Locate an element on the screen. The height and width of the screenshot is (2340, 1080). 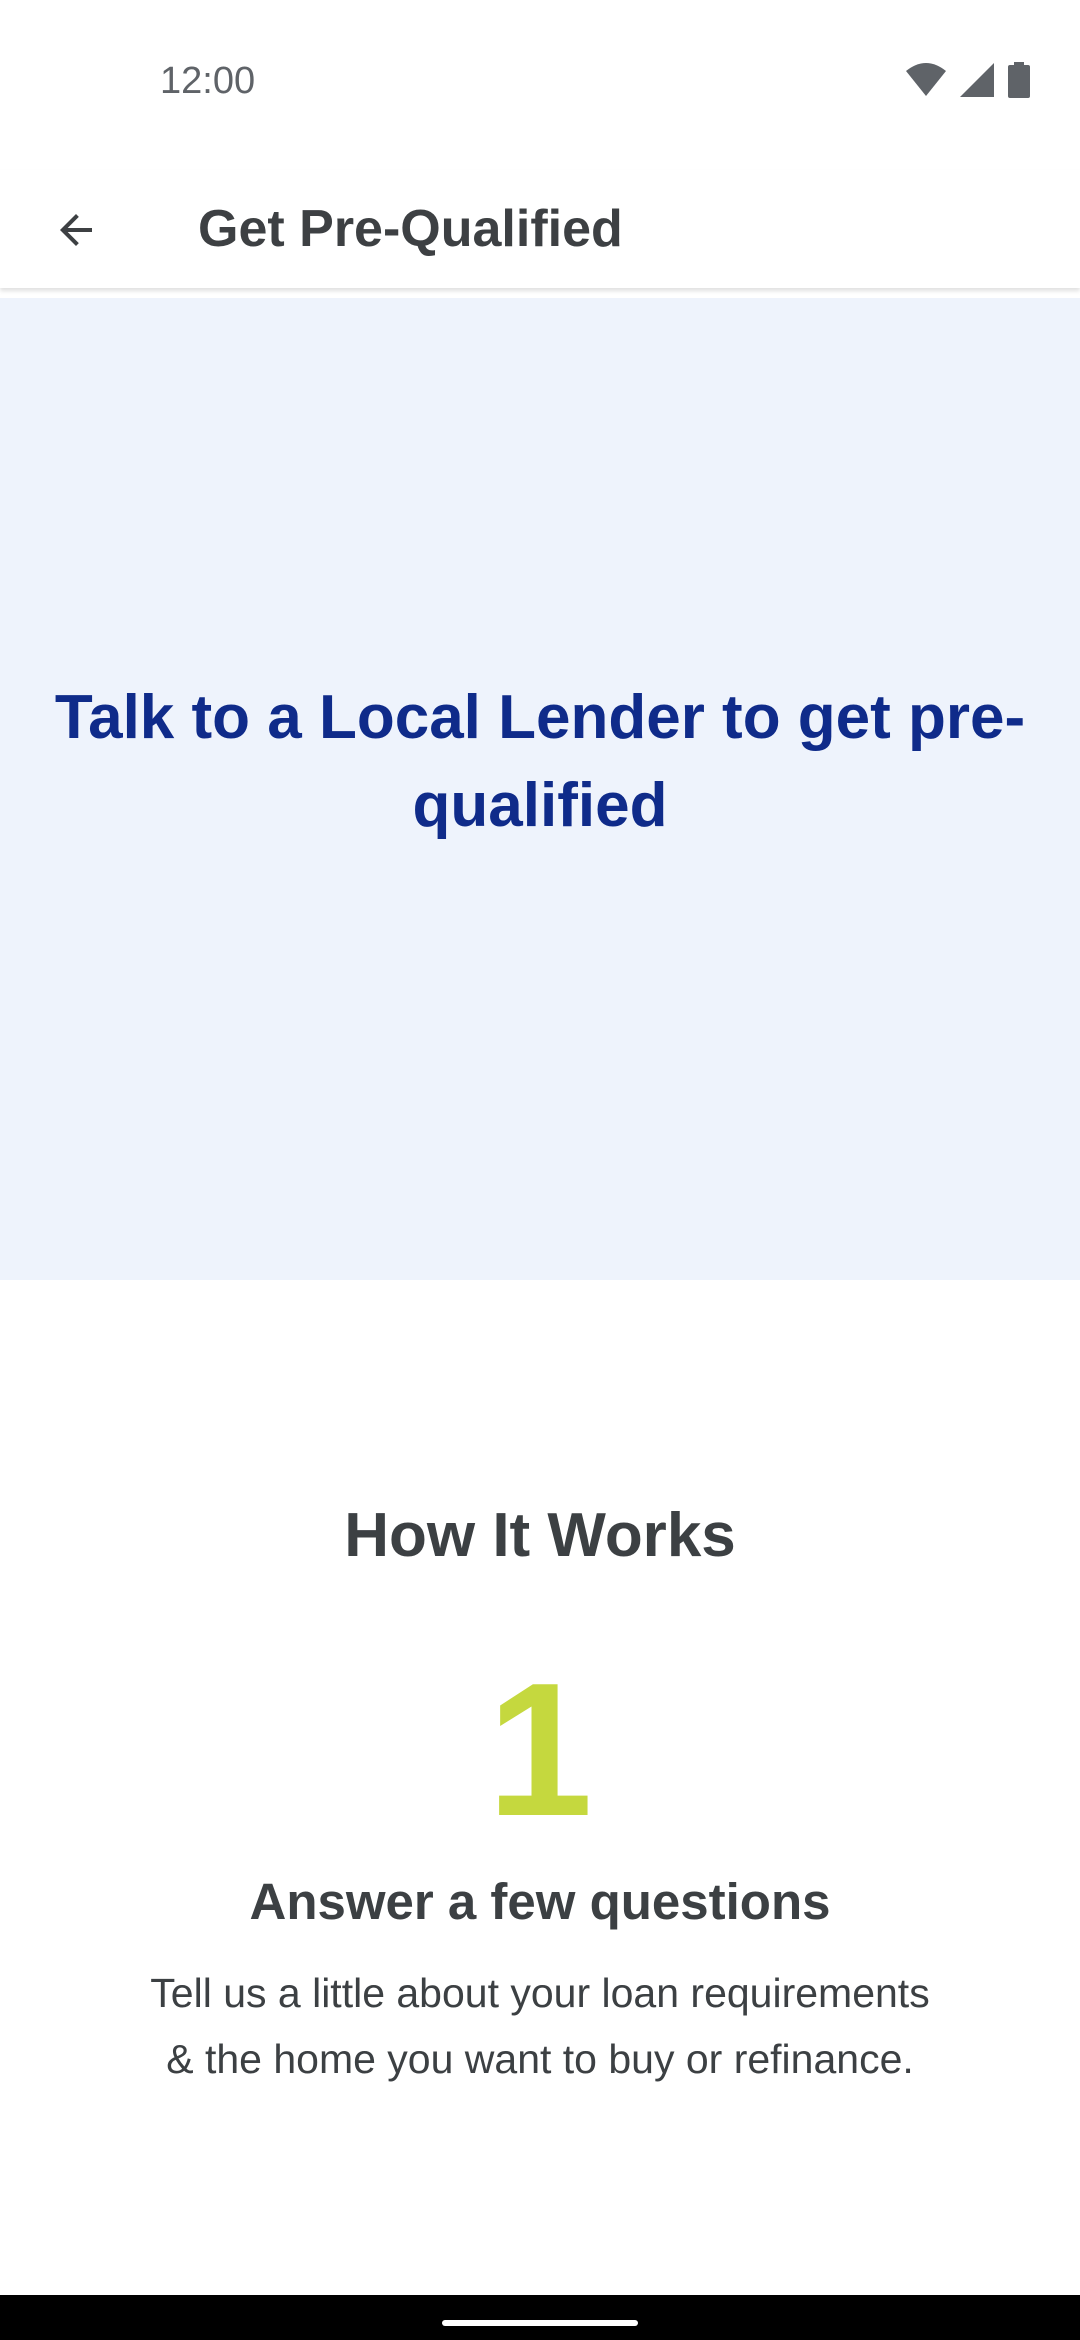
back-button is located at coordinates (76, 230).